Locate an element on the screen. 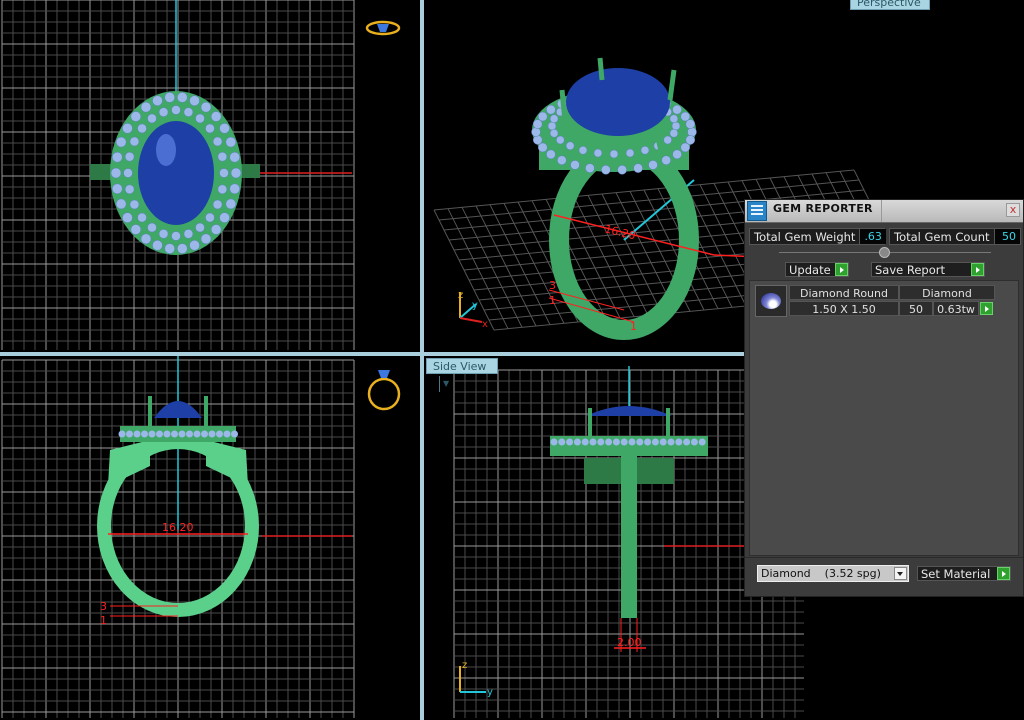  shoulder-right is located at coordinates (227, 463).